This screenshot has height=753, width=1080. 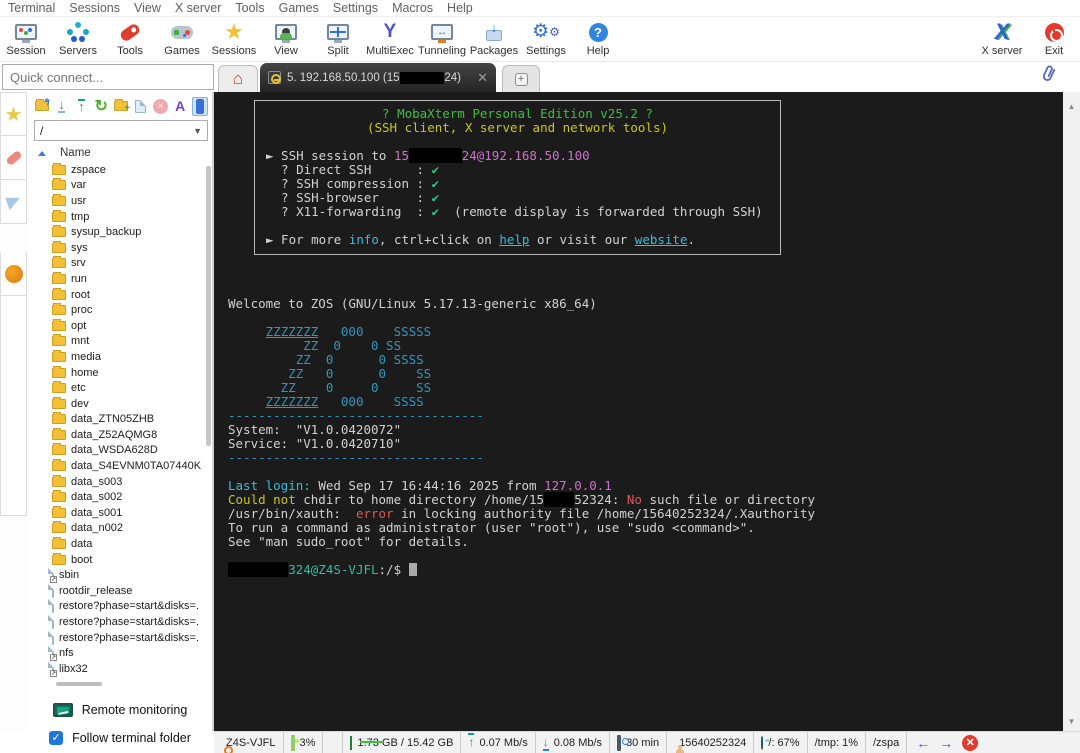 What do you see at coordinates (120, 326) in the screenshot?
I see `tree-item-opt: opt` at bounding box center [120, 326].